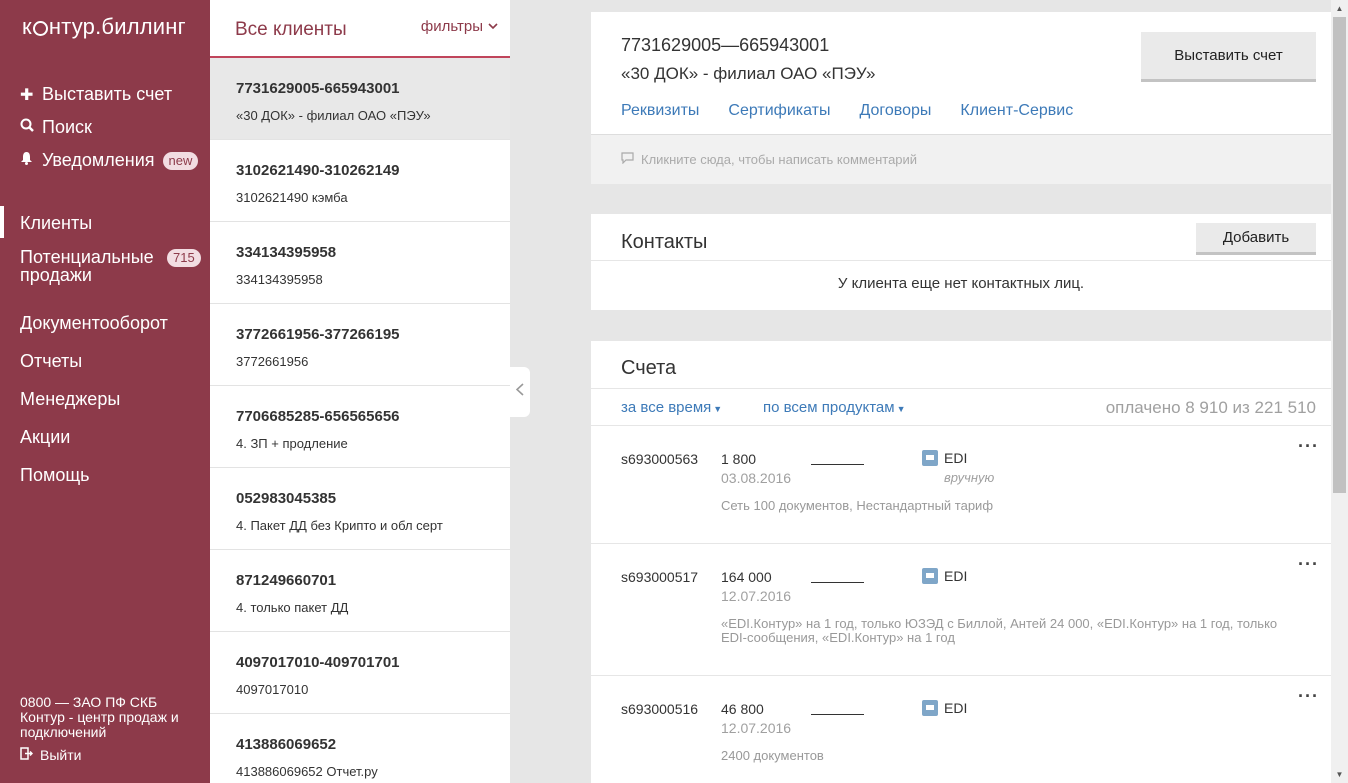  What do you see at coordinates (286, 252) in the screenshot?
I see `client-inn: 334134395958` at bounding box center [286, 252].